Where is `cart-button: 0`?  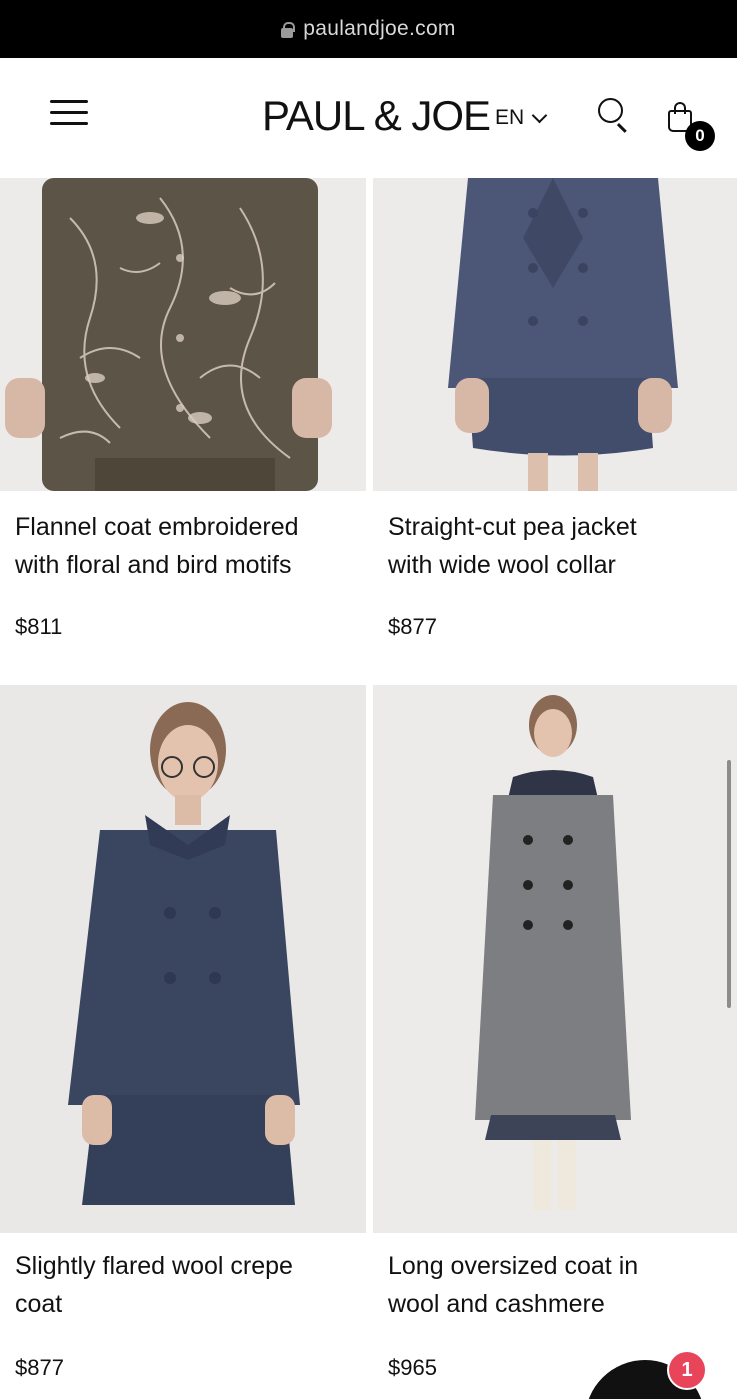
cart-button: 0 is located at coordinates (691, 126).